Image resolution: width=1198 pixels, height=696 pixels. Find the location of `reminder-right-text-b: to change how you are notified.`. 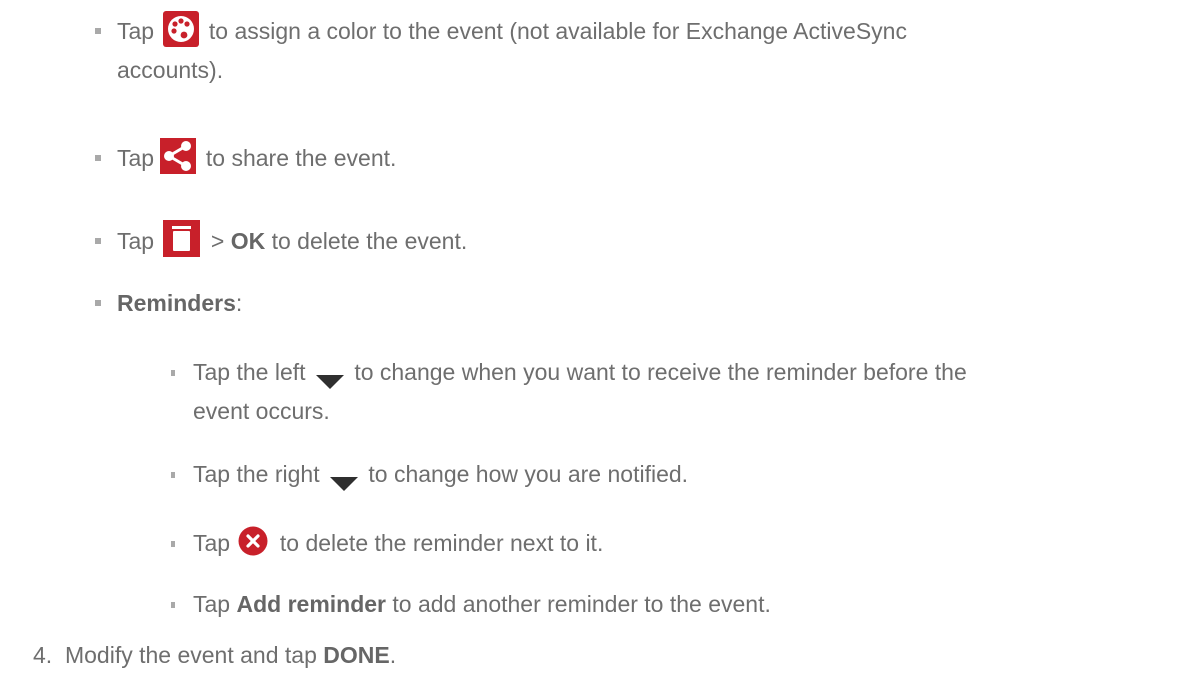

reminder-right-text-b: to change how you are notified. is located at coordinates (528, 474).